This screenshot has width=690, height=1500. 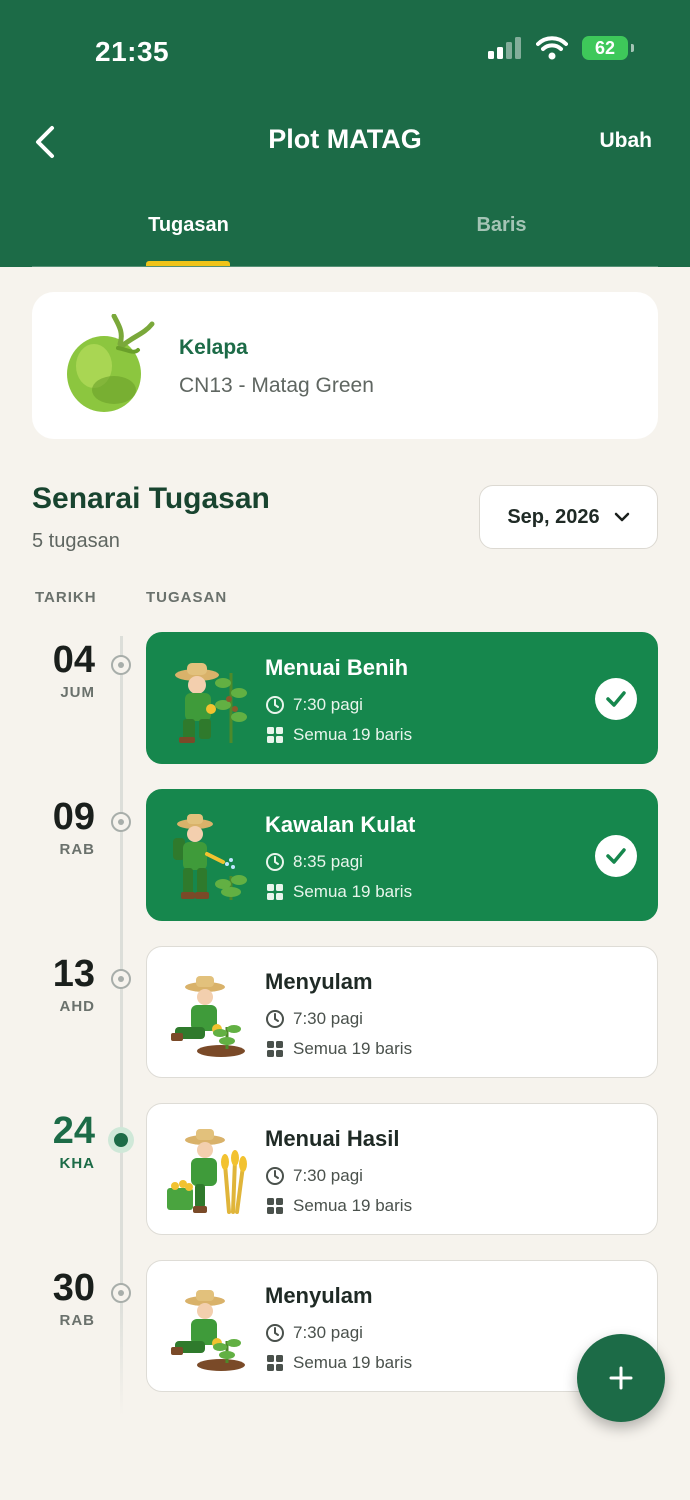 I want to click on task-name: Menuai Hasil, so click(x=332, y=1138).